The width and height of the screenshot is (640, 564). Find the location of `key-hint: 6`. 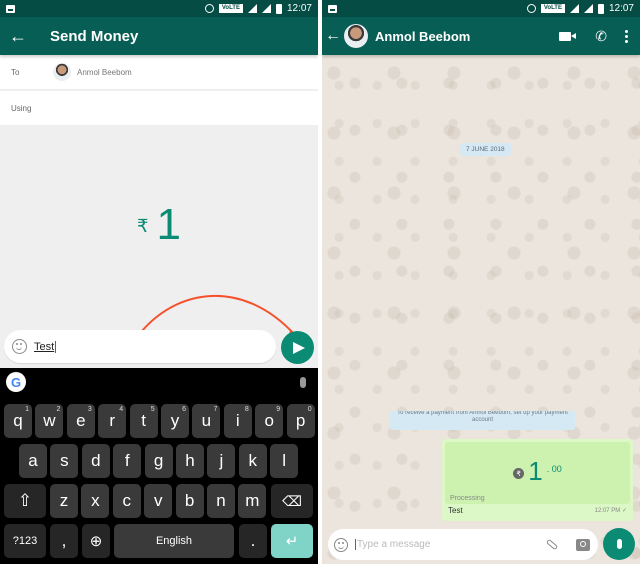

key-hint: 6 is located at coordinates (184, 409).